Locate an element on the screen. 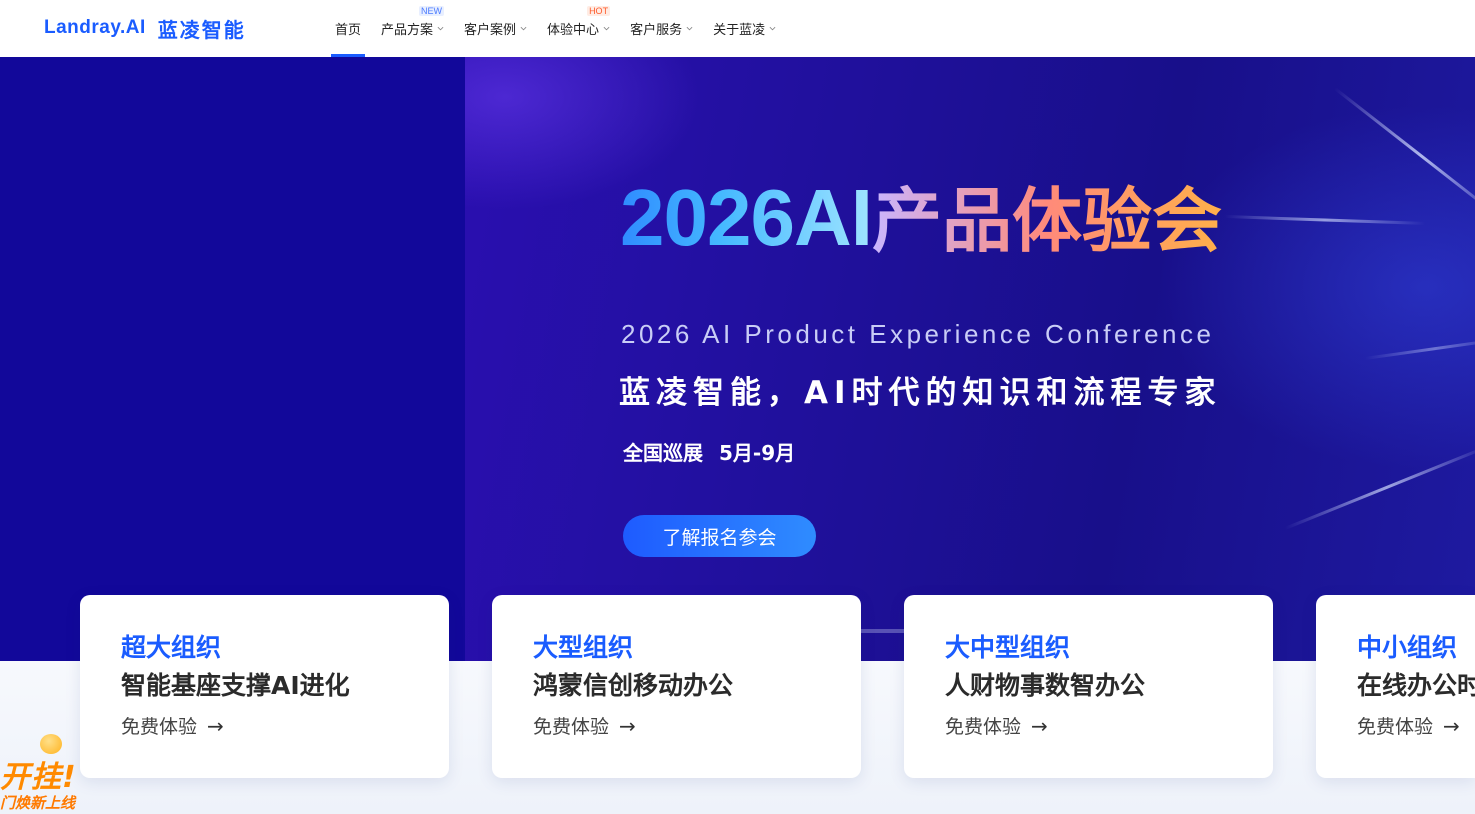 The height and width of the screenshot is (814, 1475). card-tag: 超大组织 is located at coordinates (171, 647).